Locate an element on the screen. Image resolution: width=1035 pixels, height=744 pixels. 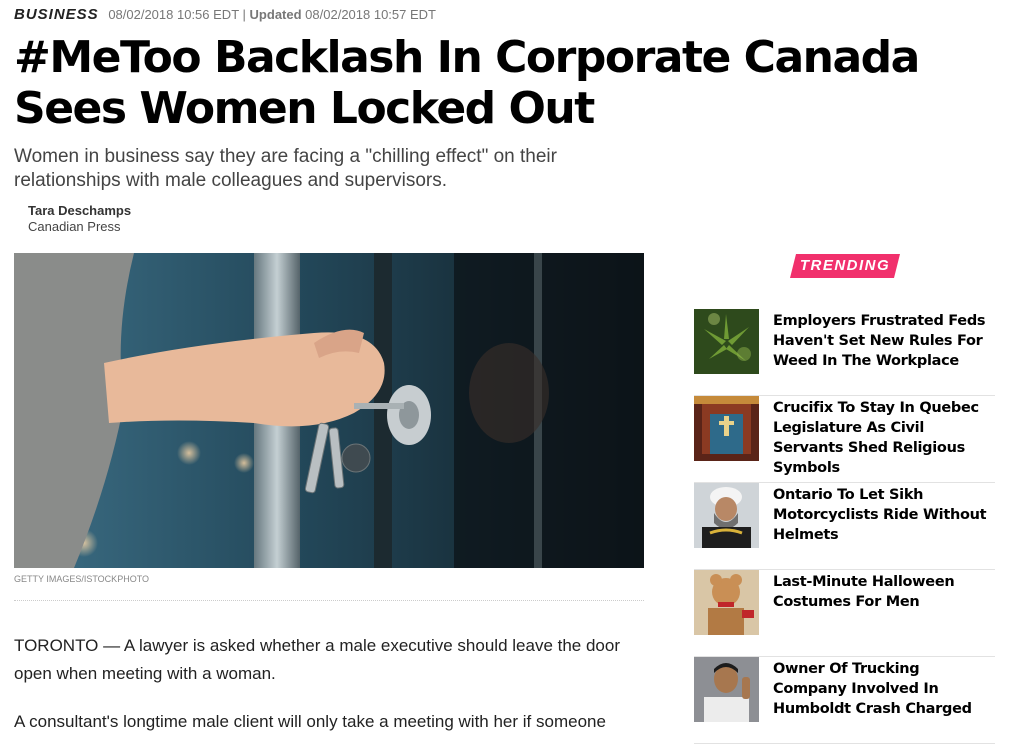
cannabis-plant-thumbnail is located at coordinates (726, 341).